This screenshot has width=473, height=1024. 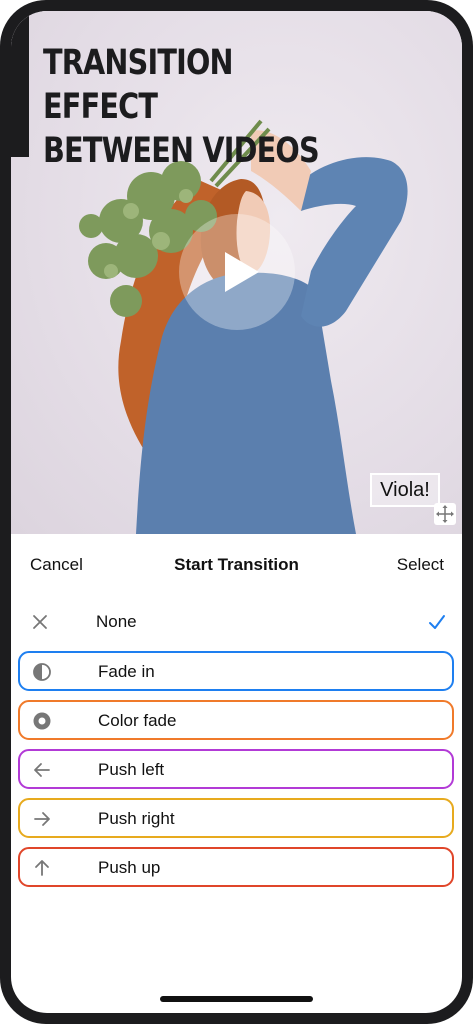 What do you see at coordinates (242, 272) in the screenshot?
I see `play-icon` at bounding box center [242, 272].